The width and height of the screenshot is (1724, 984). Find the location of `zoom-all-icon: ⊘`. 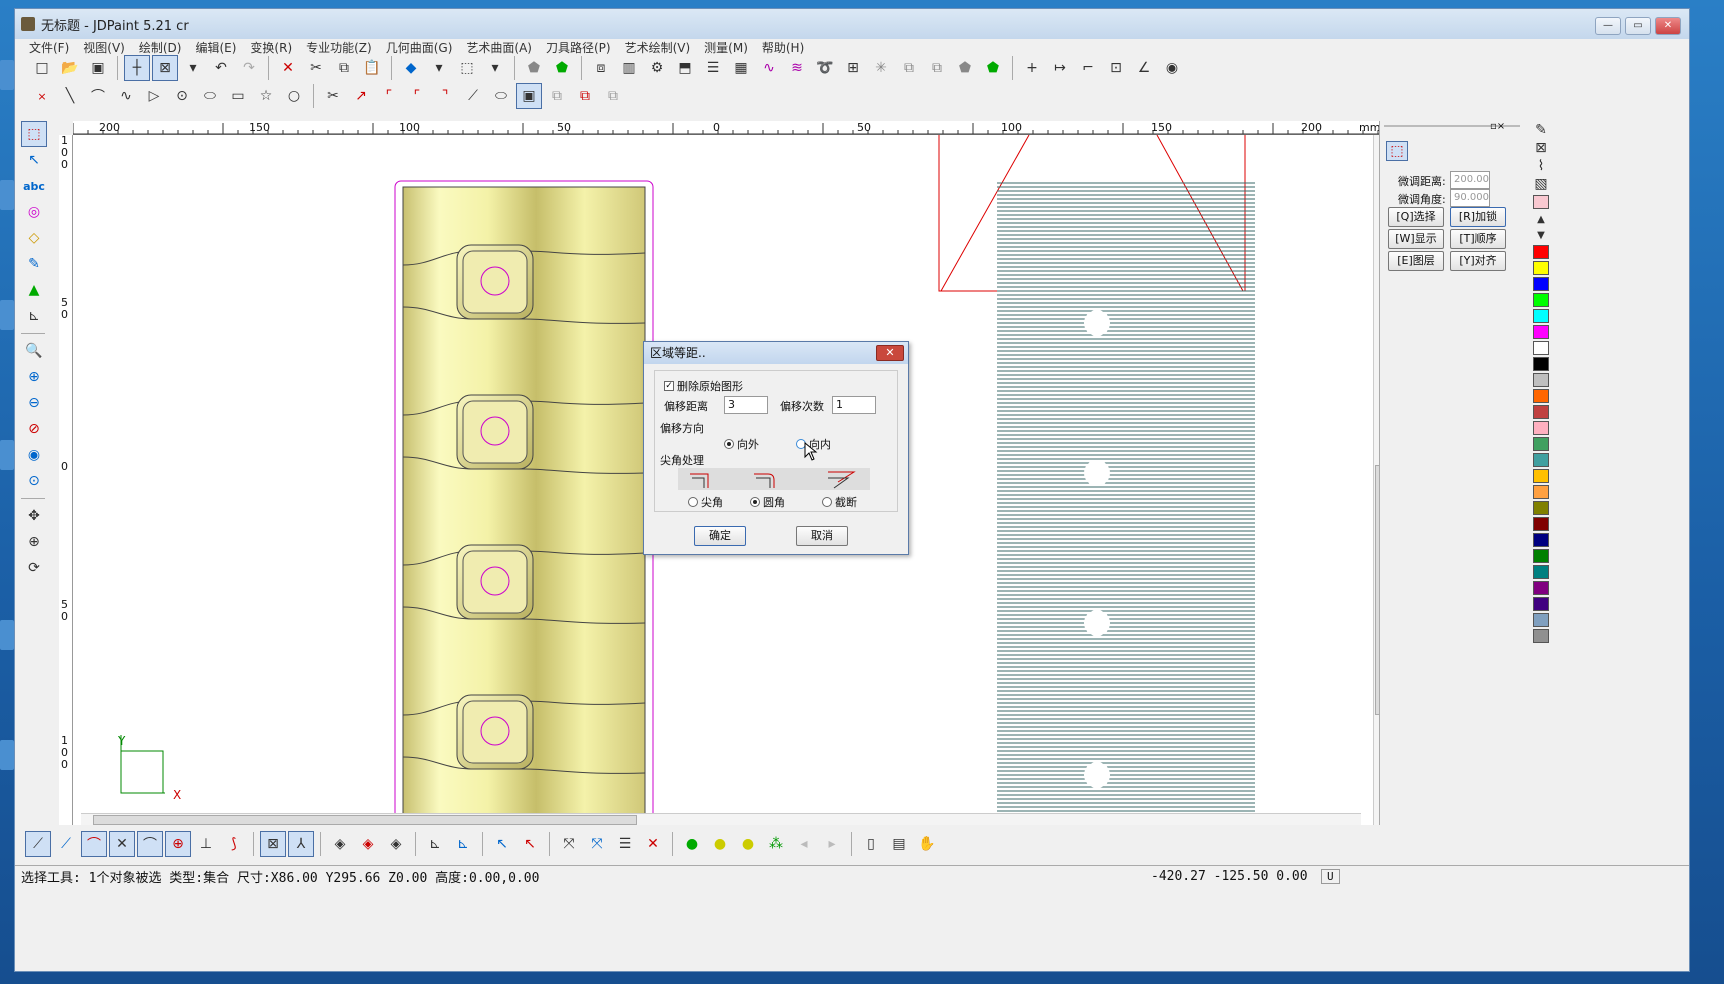

zoom-all-icon: ⊘ is located at coordinates (34, 429).